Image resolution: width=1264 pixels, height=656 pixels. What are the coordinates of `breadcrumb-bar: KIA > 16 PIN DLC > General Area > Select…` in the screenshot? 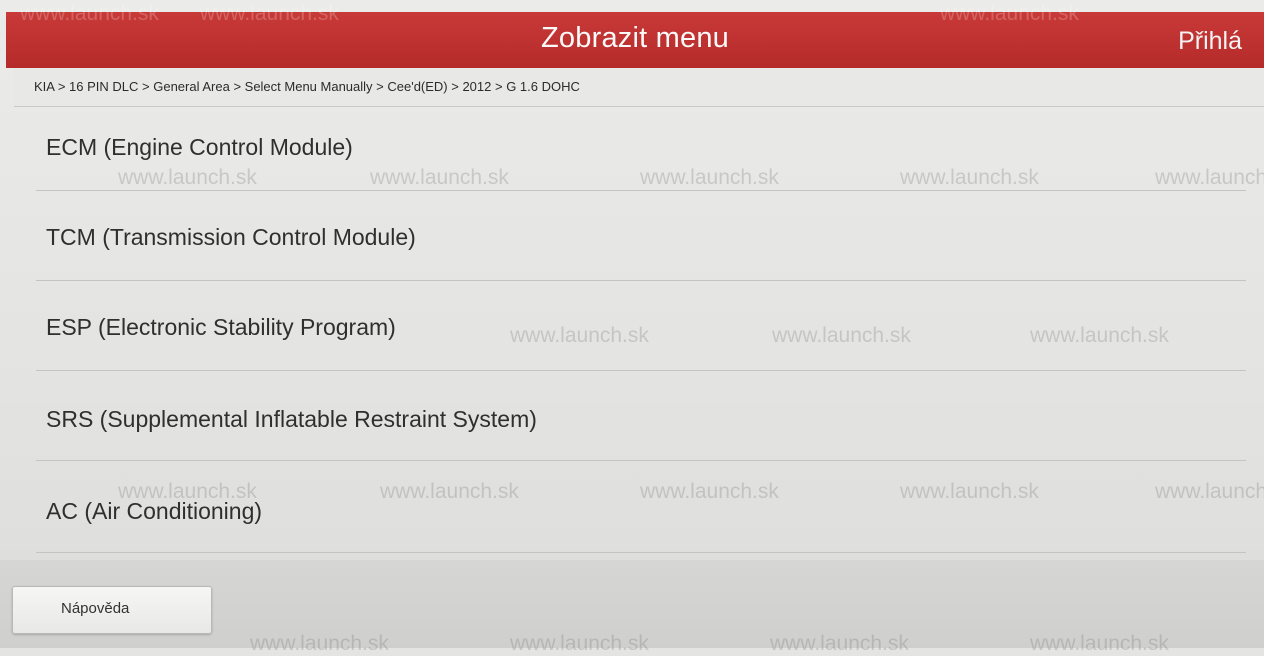 It's located at (639, 87).